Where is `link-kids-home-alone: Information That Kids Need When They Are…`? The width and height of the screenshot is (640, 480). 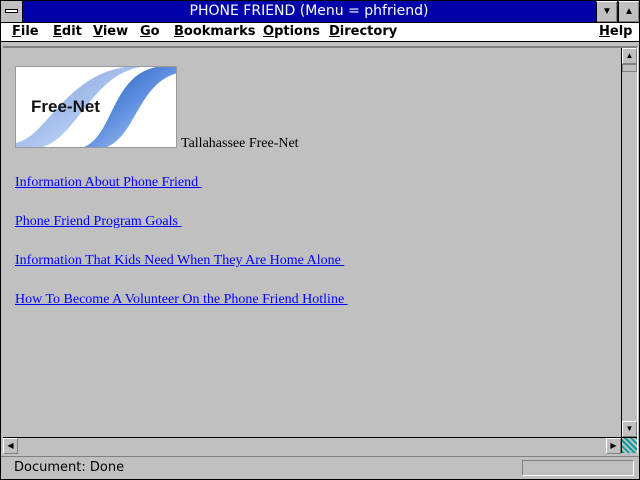 link-kids-home-alone: Information That Kids Need When They Are… is located at coordinates (179, 261).